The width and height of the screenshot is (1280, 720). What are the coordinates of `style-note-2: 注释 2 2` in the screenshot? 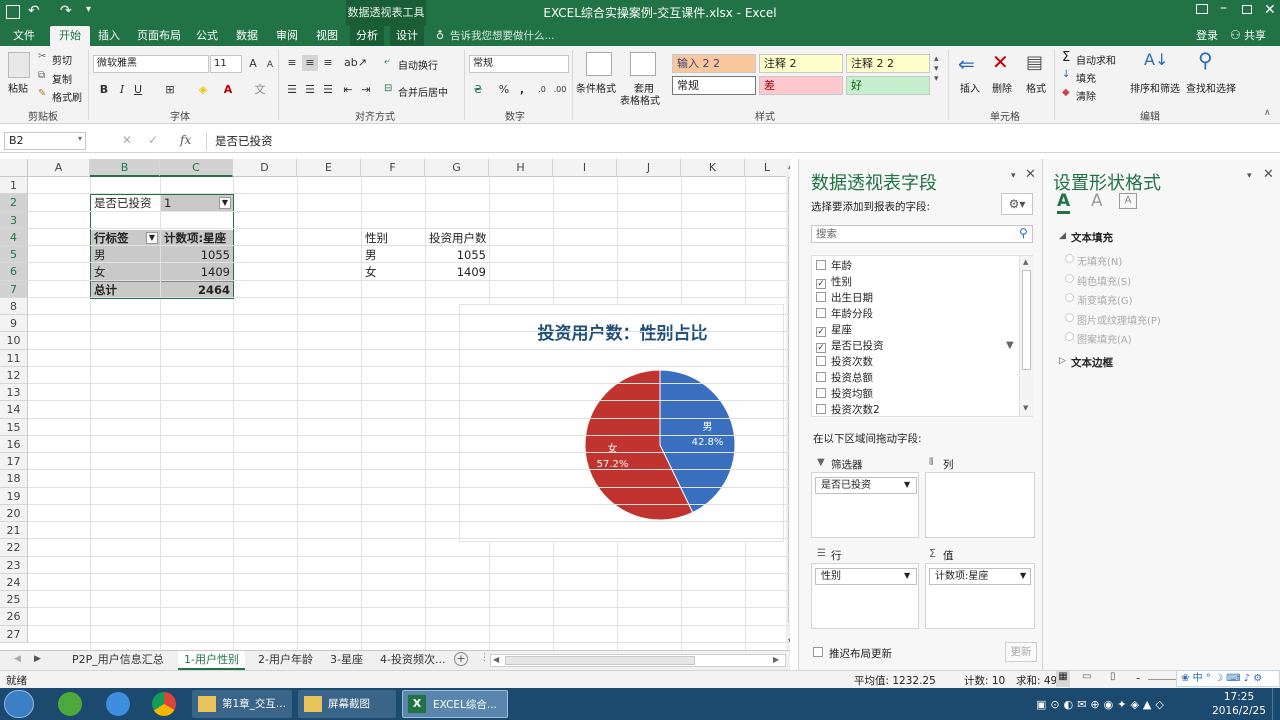 It's located at (888, 63).